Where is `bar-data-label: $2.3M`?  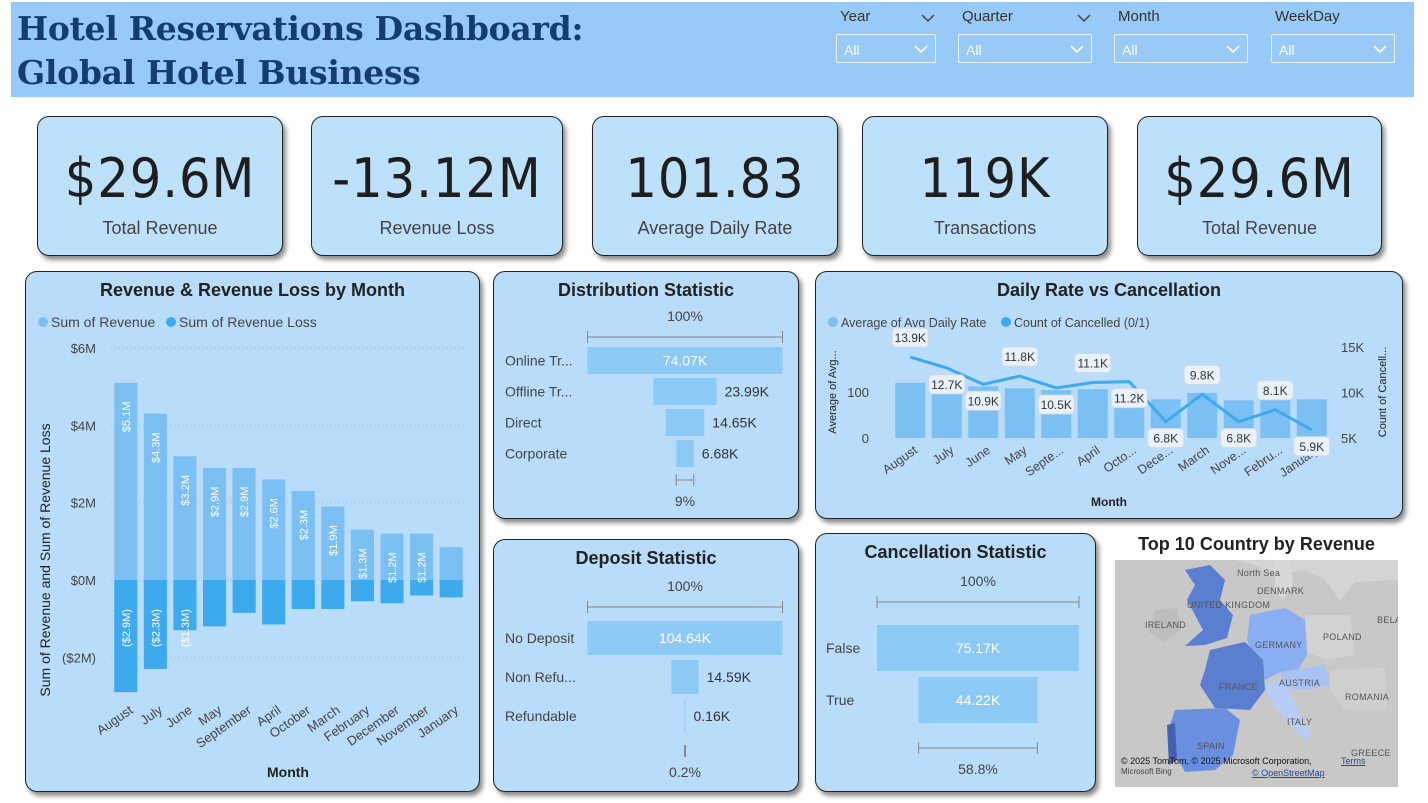
bar-data-label: $2.3M is located at coordinates (304, 525).